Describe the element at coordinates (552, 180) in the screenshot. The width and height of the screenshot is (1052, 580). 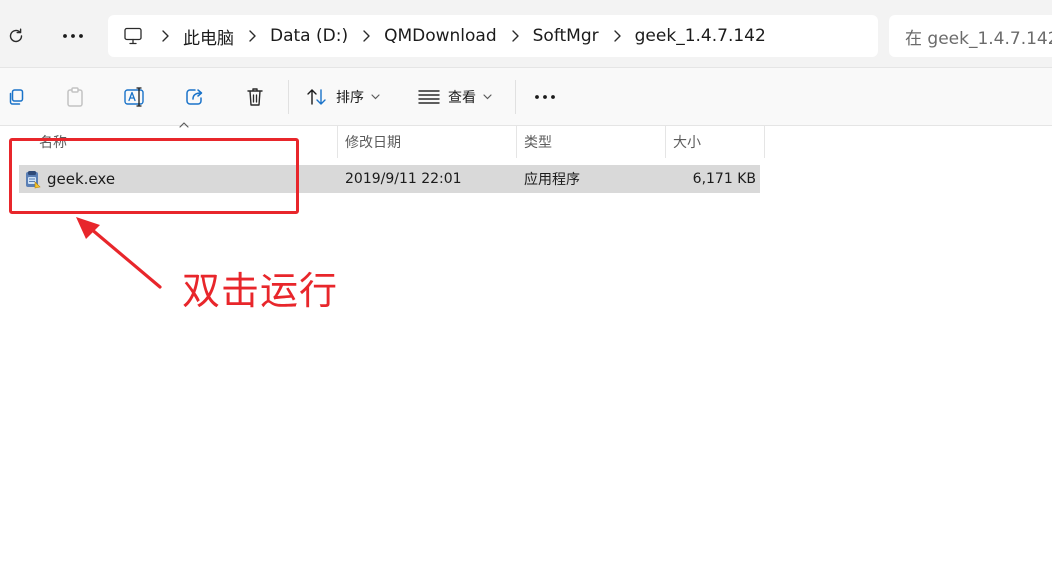
I see `file-type: 应用程序` at that location.